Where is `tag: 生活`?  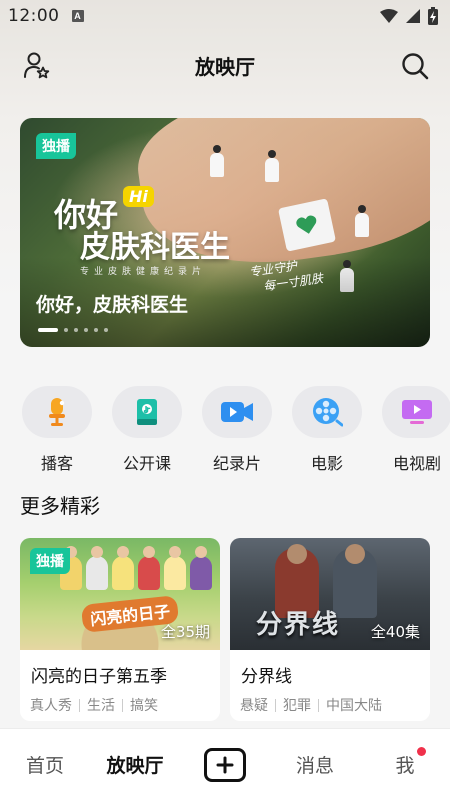
tag: 生活 is located at coordinates (101, 706).